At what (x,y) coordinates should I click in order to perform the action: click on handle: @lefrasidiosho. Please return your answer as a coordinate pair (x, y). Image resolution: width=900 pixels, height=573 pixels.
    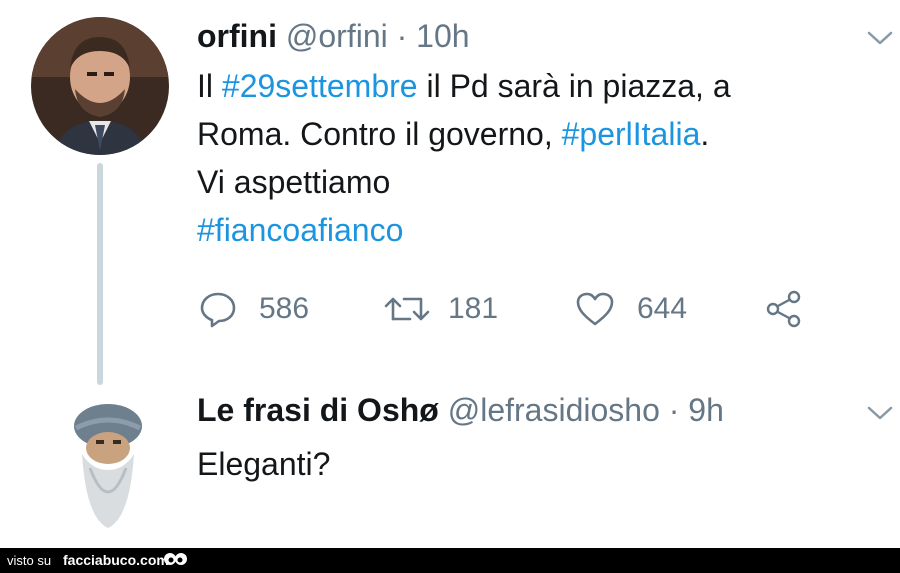
    Looking at the image, I should click on (554, 410).